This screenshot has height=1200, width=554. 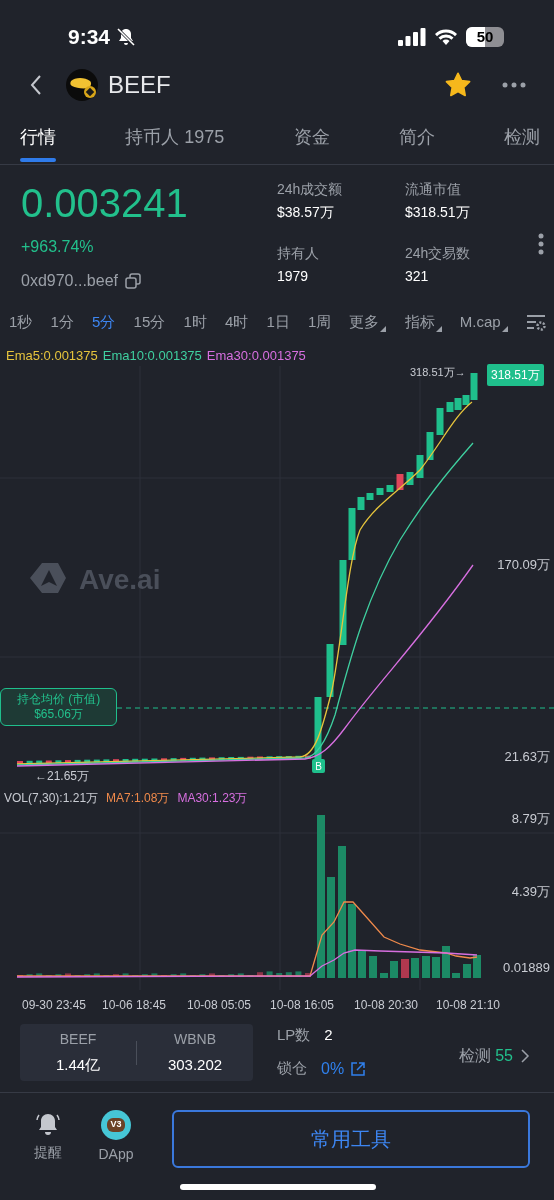 I want to click on lock-label: 锁仓, so click(x=292, y=1068).